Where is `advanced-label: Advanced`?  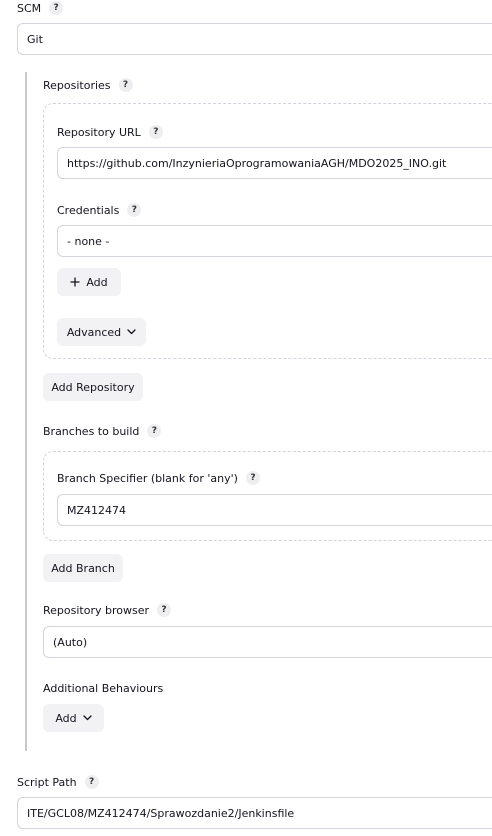 advanced-label: Advanced is located at coordinates (94, 332).